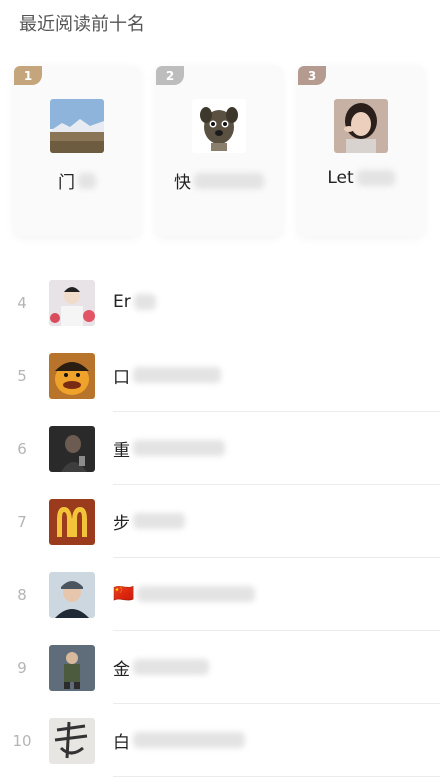  What do you see at coordinates (72, 522) in the screenshot?
I see `mcdonalds-logo-avatar` at bounding box center [72, 522].